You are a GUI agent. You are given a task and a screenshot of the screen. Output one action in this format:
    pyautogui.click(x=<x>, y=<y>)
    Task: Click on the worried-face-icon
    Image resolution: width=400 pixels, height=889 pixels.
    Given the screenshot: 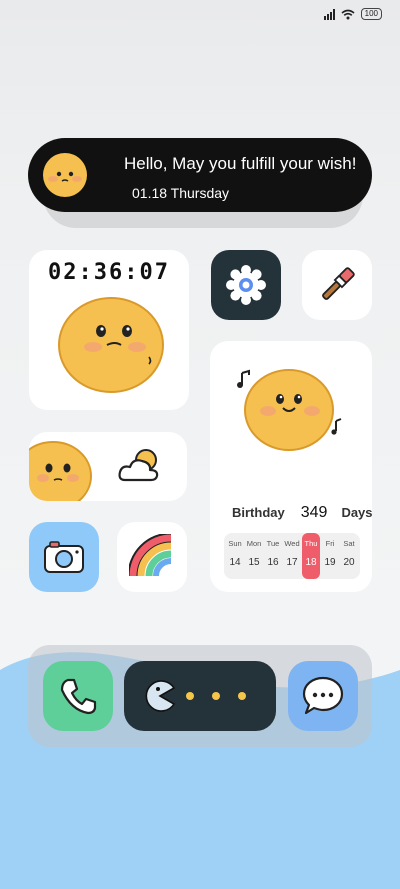 What is the action you would take?
    pyautogui.click(x=111, y=345)
    